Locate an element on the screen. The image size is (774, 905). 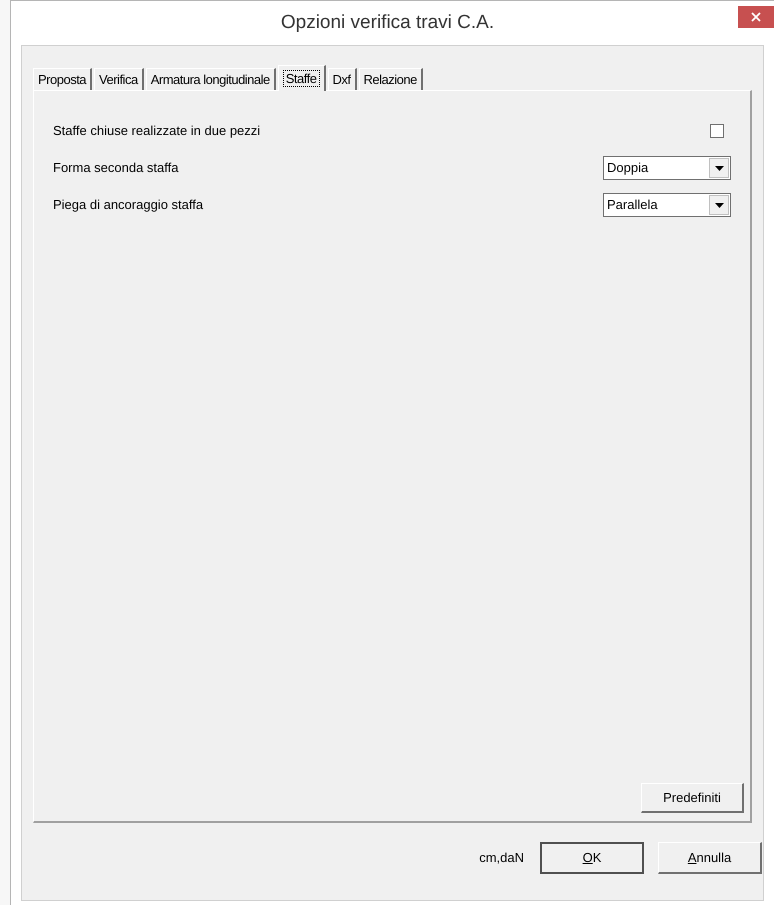
close-icon is located at coordinates (756, 17).